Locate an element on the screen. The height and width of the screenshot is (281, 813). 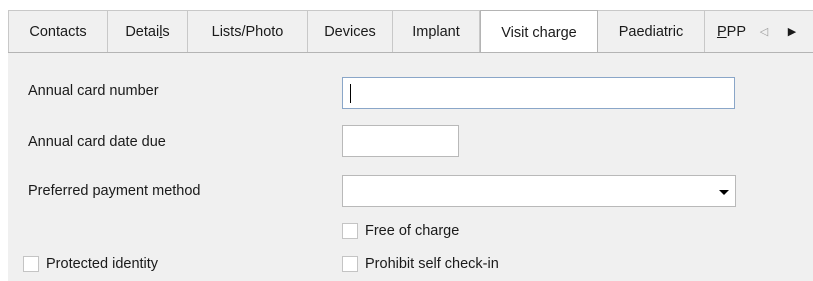
tab-lists-photo: Lists/Photo is located at coordinates (248, 32).